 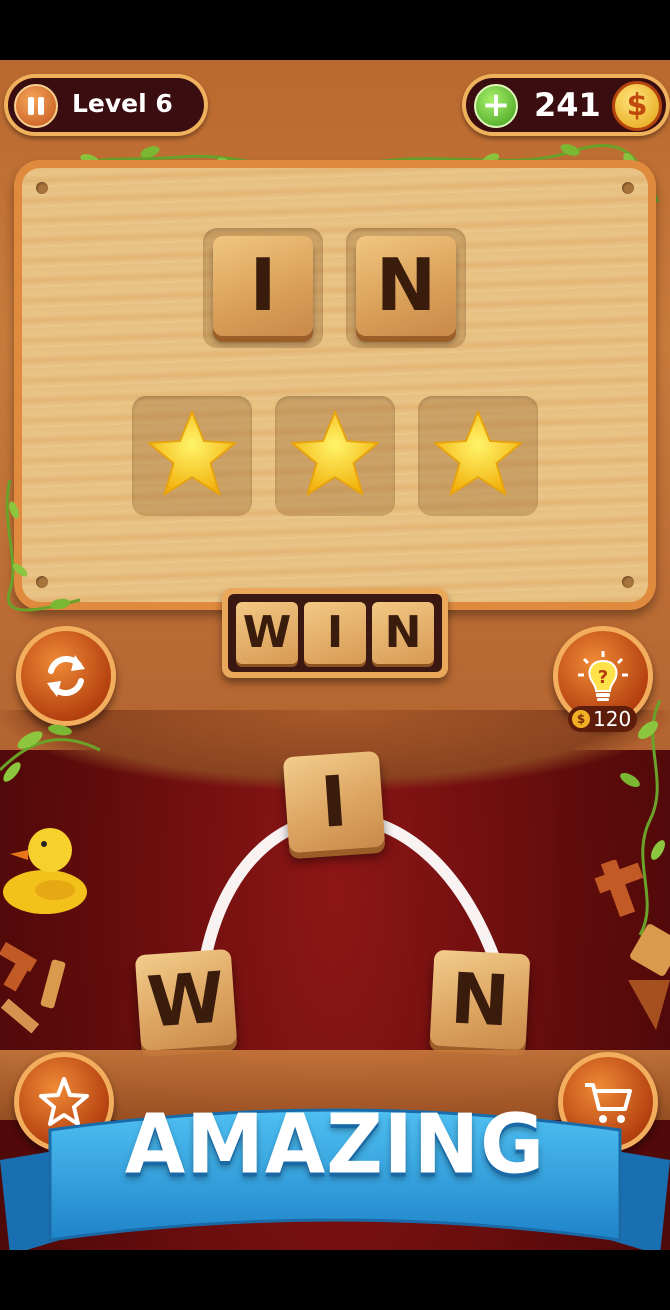 What do you see at coordinates (66, 676) in the screenshot?
I see `shuffle-icon` at bounding box center [66, 676].